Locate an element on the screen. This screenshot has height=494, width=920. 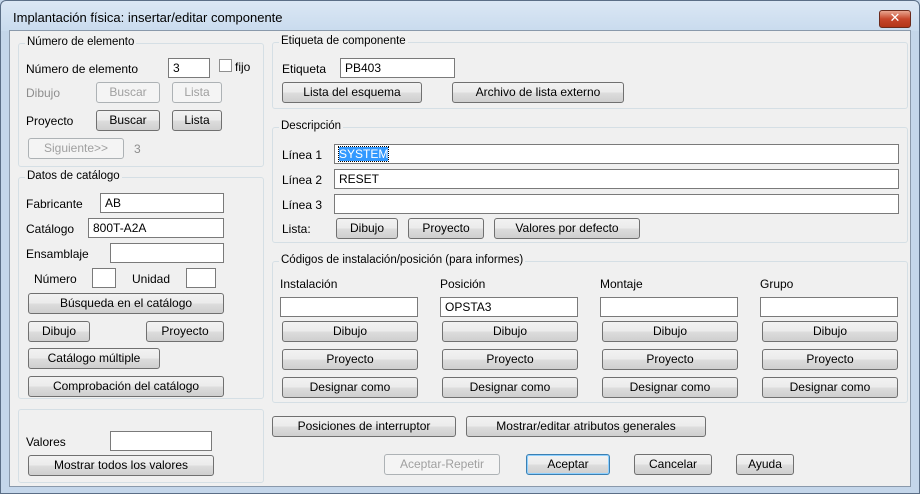
group-title: Número de elemento is located at coordinates (81, 42).